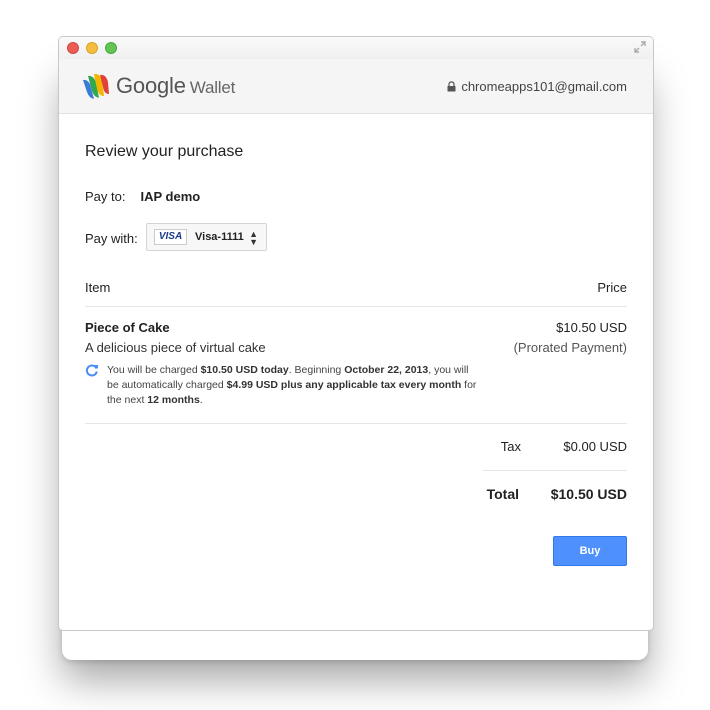 The image size is (710, 710). What do you see at coordinates (451, 86) in the screenshot?
I see `lock-icon` at bounding box center [451, 86].